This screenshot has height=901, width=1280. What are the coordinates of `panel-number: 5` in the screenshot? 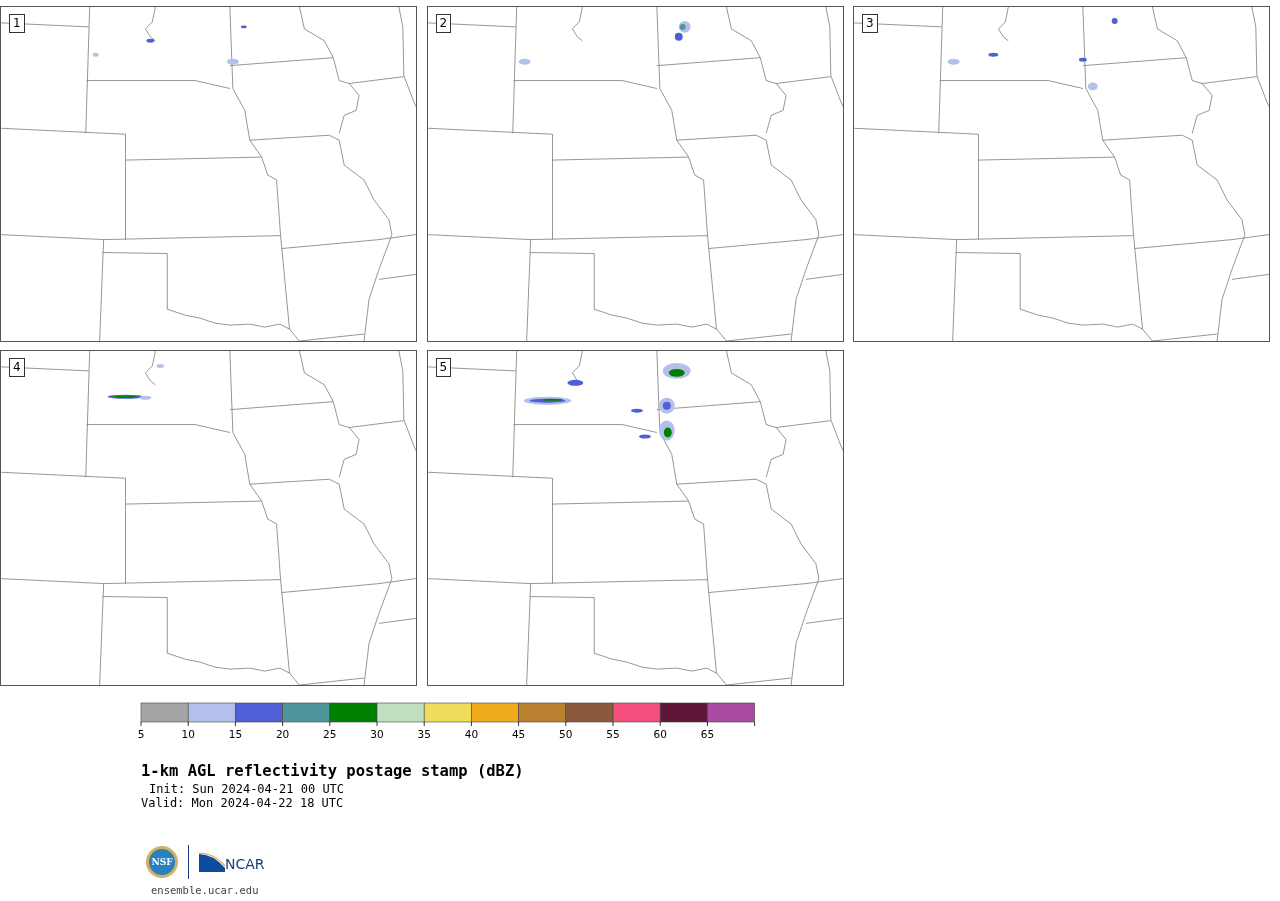 It's located at (443, 367).